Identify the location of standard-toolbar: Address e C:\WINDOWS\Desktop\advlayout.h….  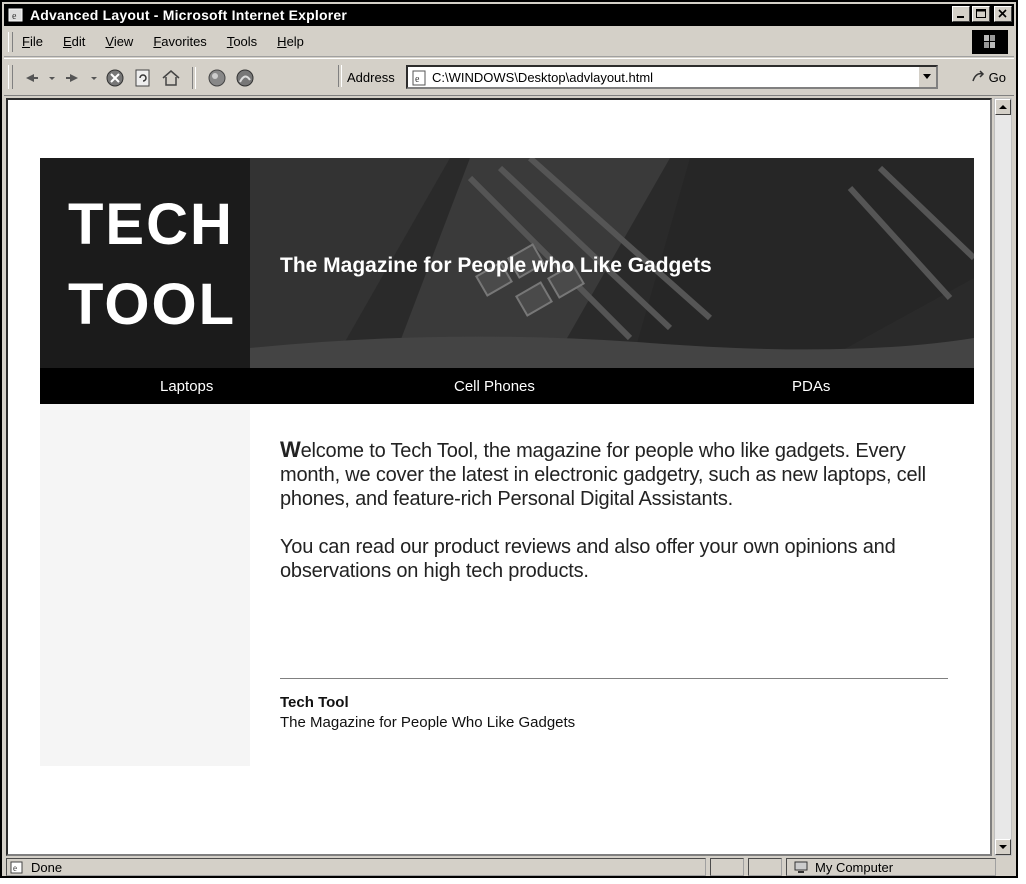
(509, 77).